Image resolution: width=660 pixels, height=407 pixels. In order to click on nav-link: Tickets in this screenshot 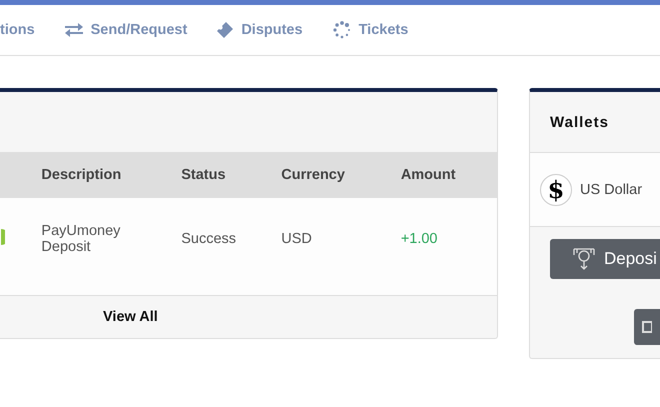, I will do `click(370, 30)`.